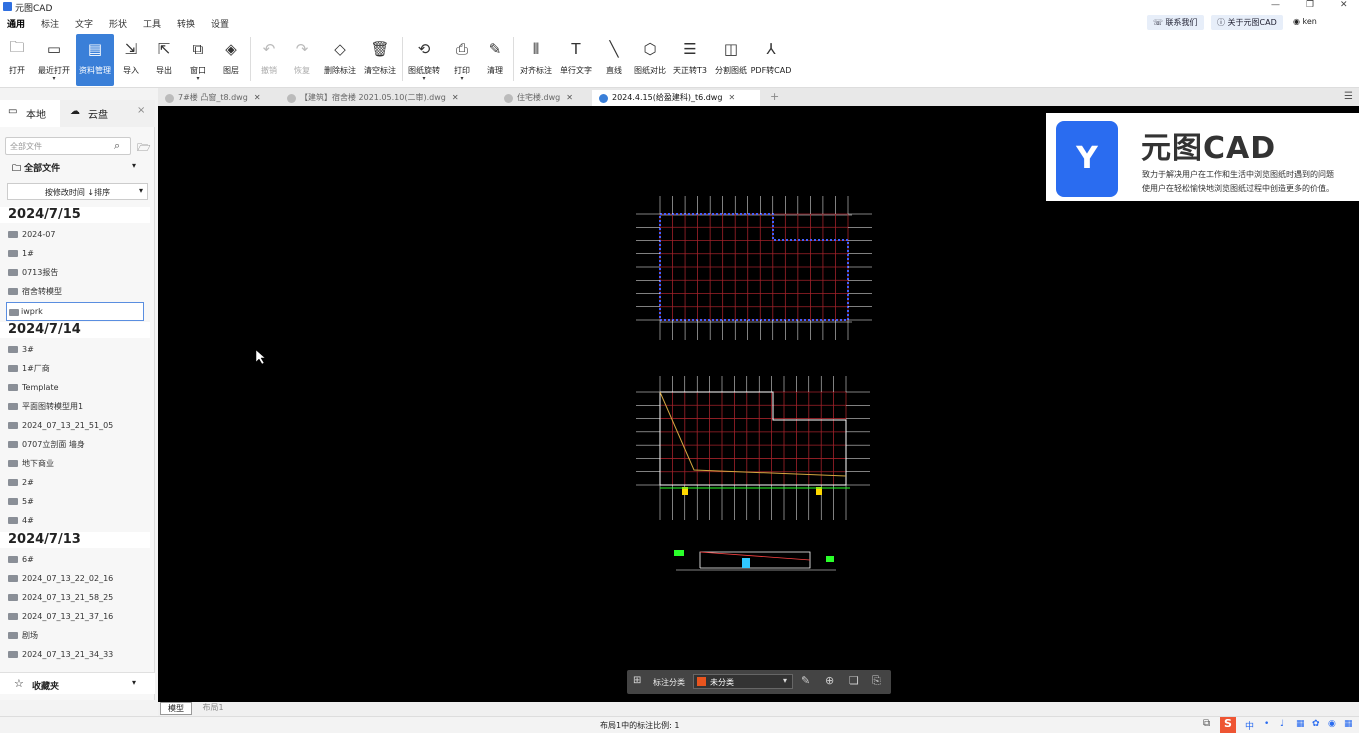 The image size is (1359, 733). I want to click on rotate-drawing-button: ⟲ 图纸旋转 ▾, so click(424, 59).